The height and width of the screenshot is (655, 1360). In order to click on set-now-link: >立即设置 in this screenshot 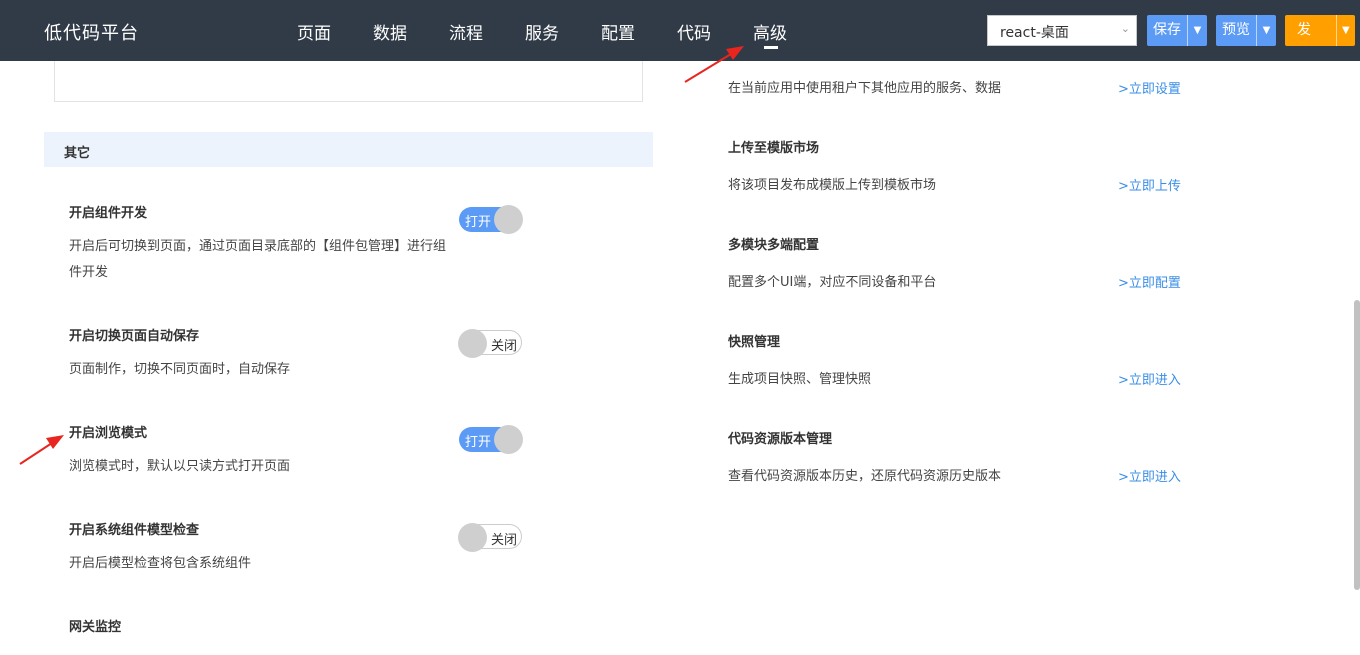, I will do `click(1149, 87)`.